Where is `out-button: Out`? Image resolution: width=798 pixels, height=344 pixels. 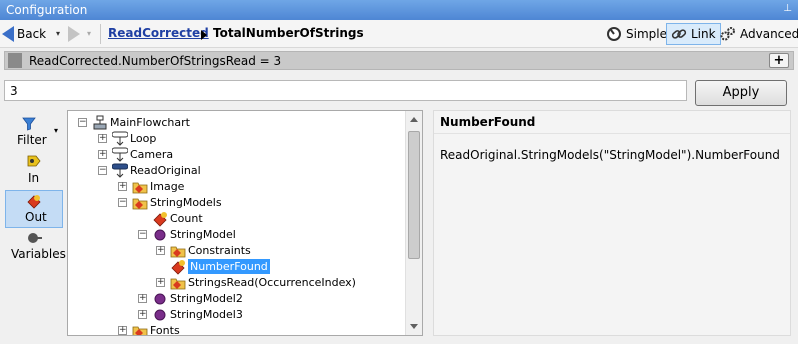
out-button: Out is located at coordinates (34, 209).